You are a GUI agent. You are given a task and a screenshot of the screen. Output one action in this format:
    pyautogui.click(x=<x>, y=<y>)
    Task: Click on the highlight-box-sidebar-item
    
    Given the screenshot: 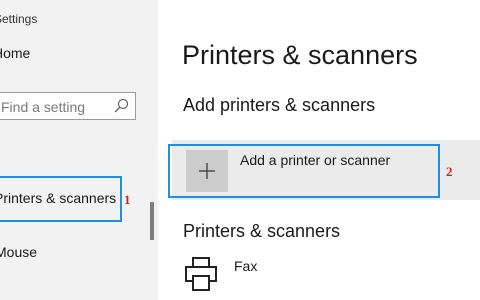 What is the action you would take?
    pyautogui.click(x=61, y=199)
    